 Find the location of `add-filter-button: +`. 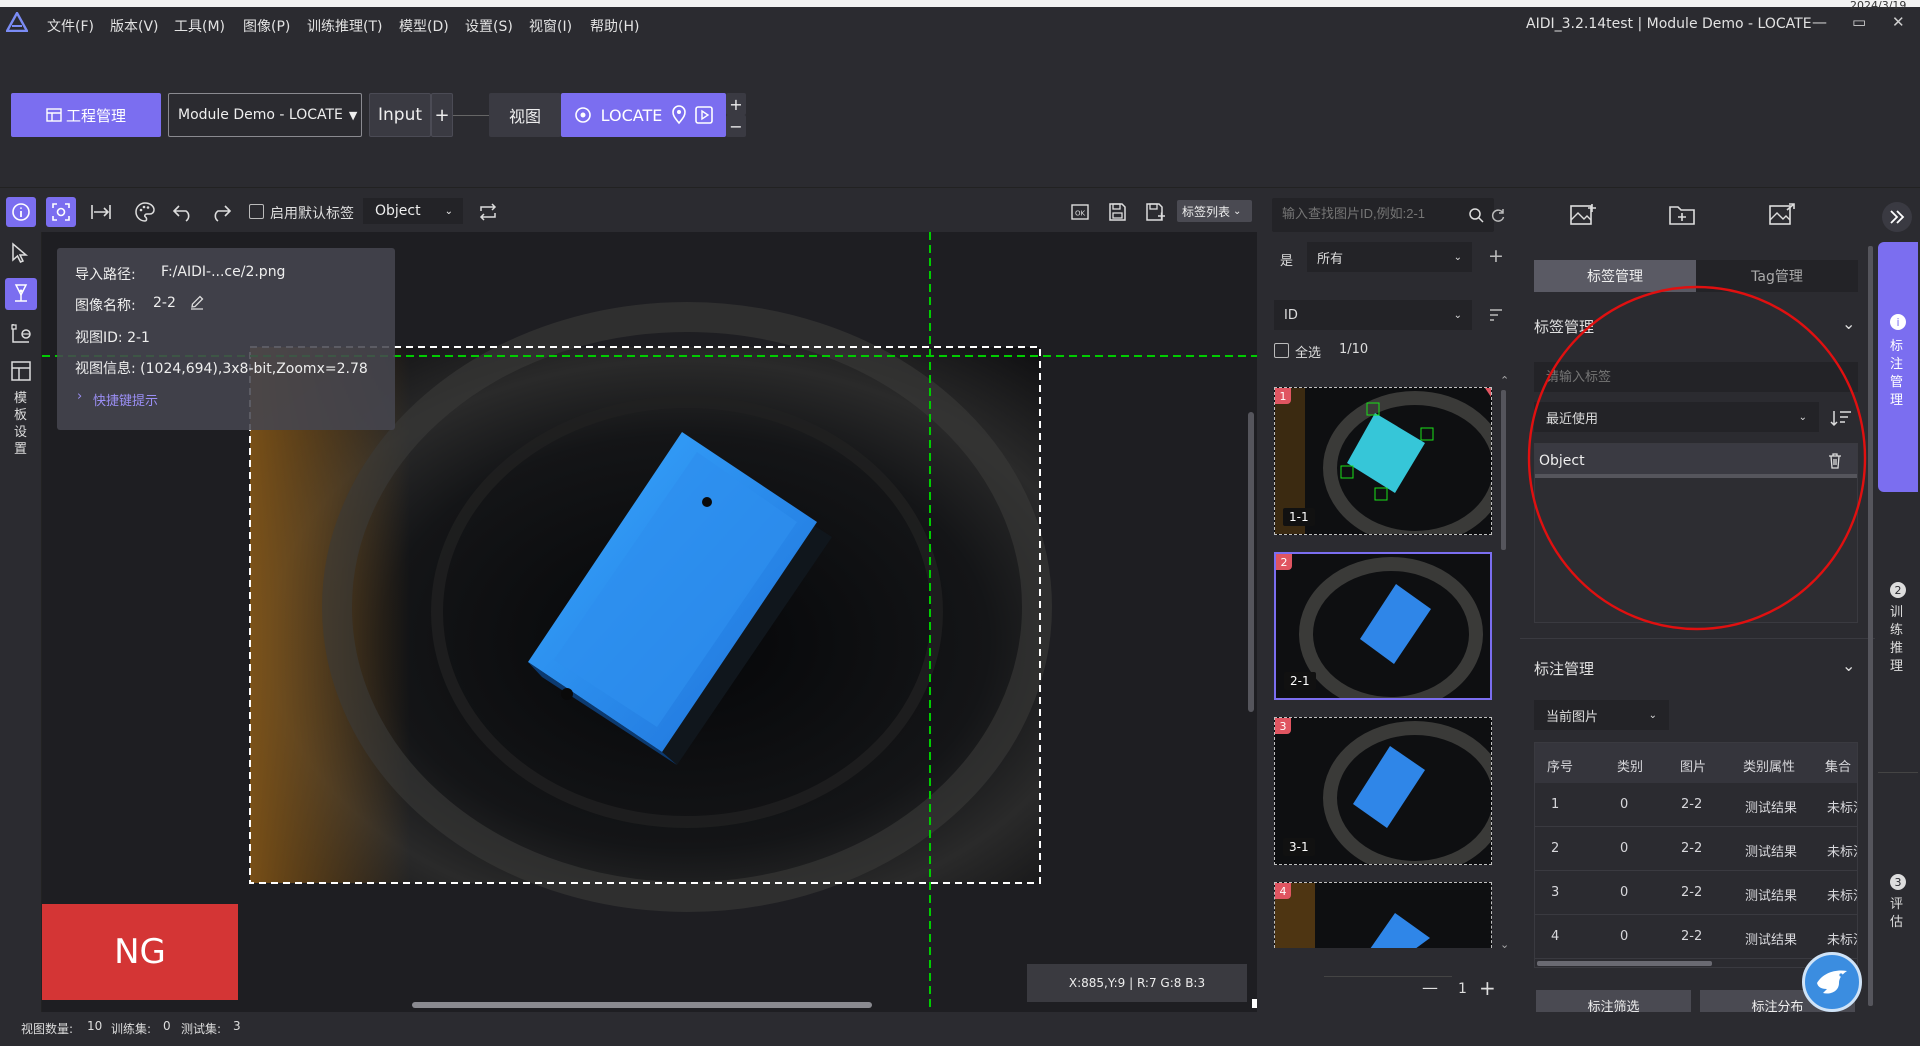

add-filter-button: + is located at coordinates (1496, 256).